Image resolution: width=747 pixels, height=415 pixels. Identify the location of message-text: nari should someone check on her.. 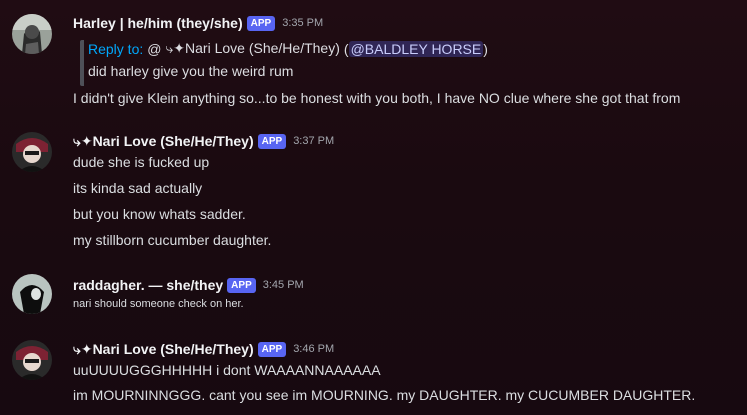
(158, 304).